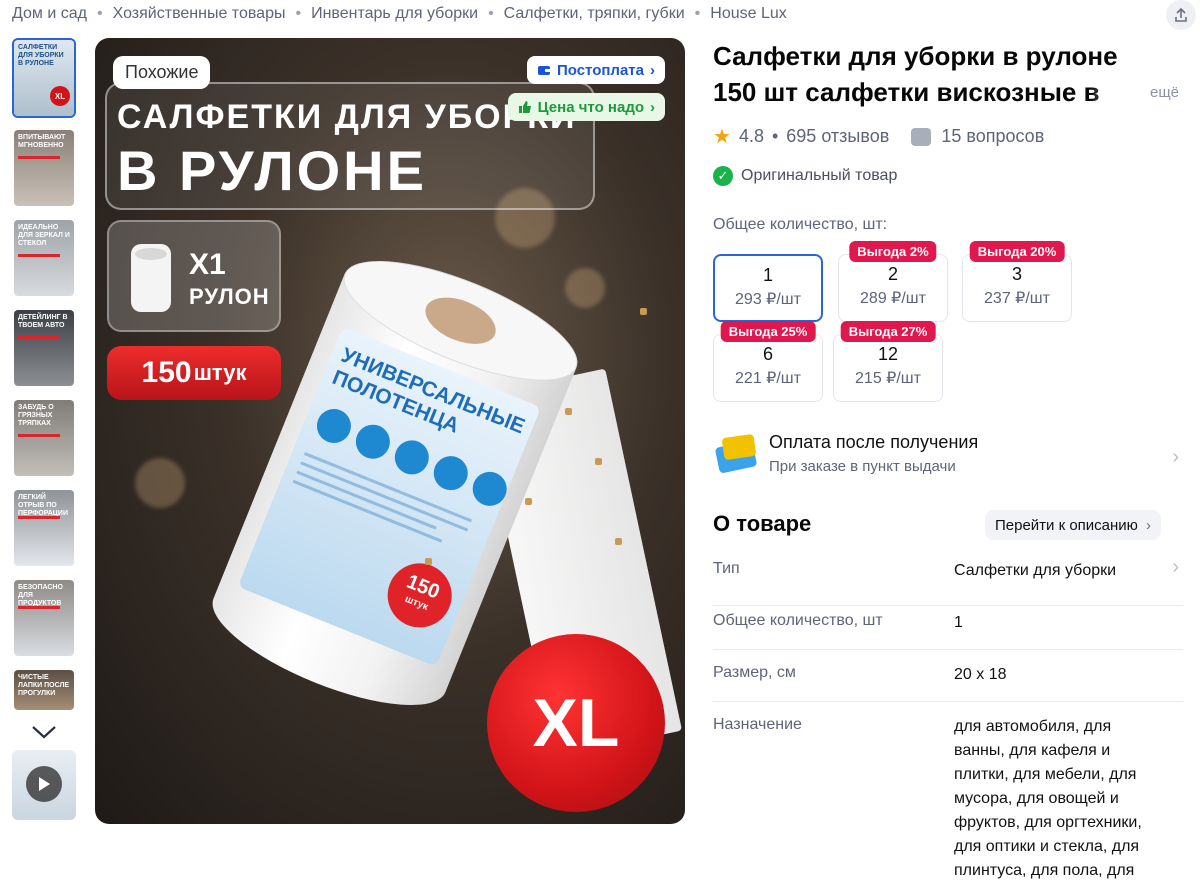 This screenshot has width=1200, height=880. What do you see at coordinates (767, 354) in the screenshot?
I see `option-qty: 6` at bounding box center [767, 354].